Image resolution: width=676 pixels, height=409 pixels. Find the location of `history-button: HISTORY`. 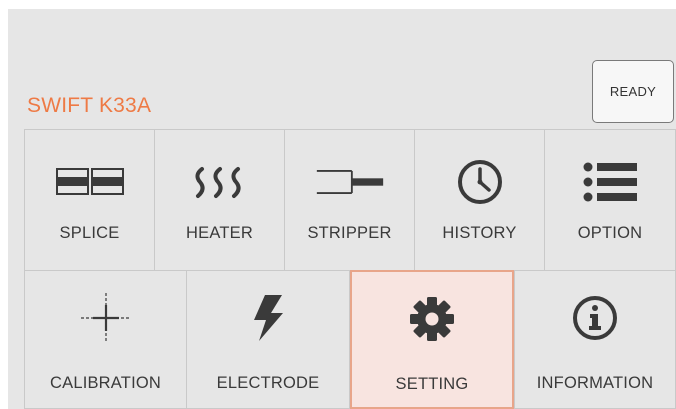

history-button: HISTORY is located at coordinates (479, 200).